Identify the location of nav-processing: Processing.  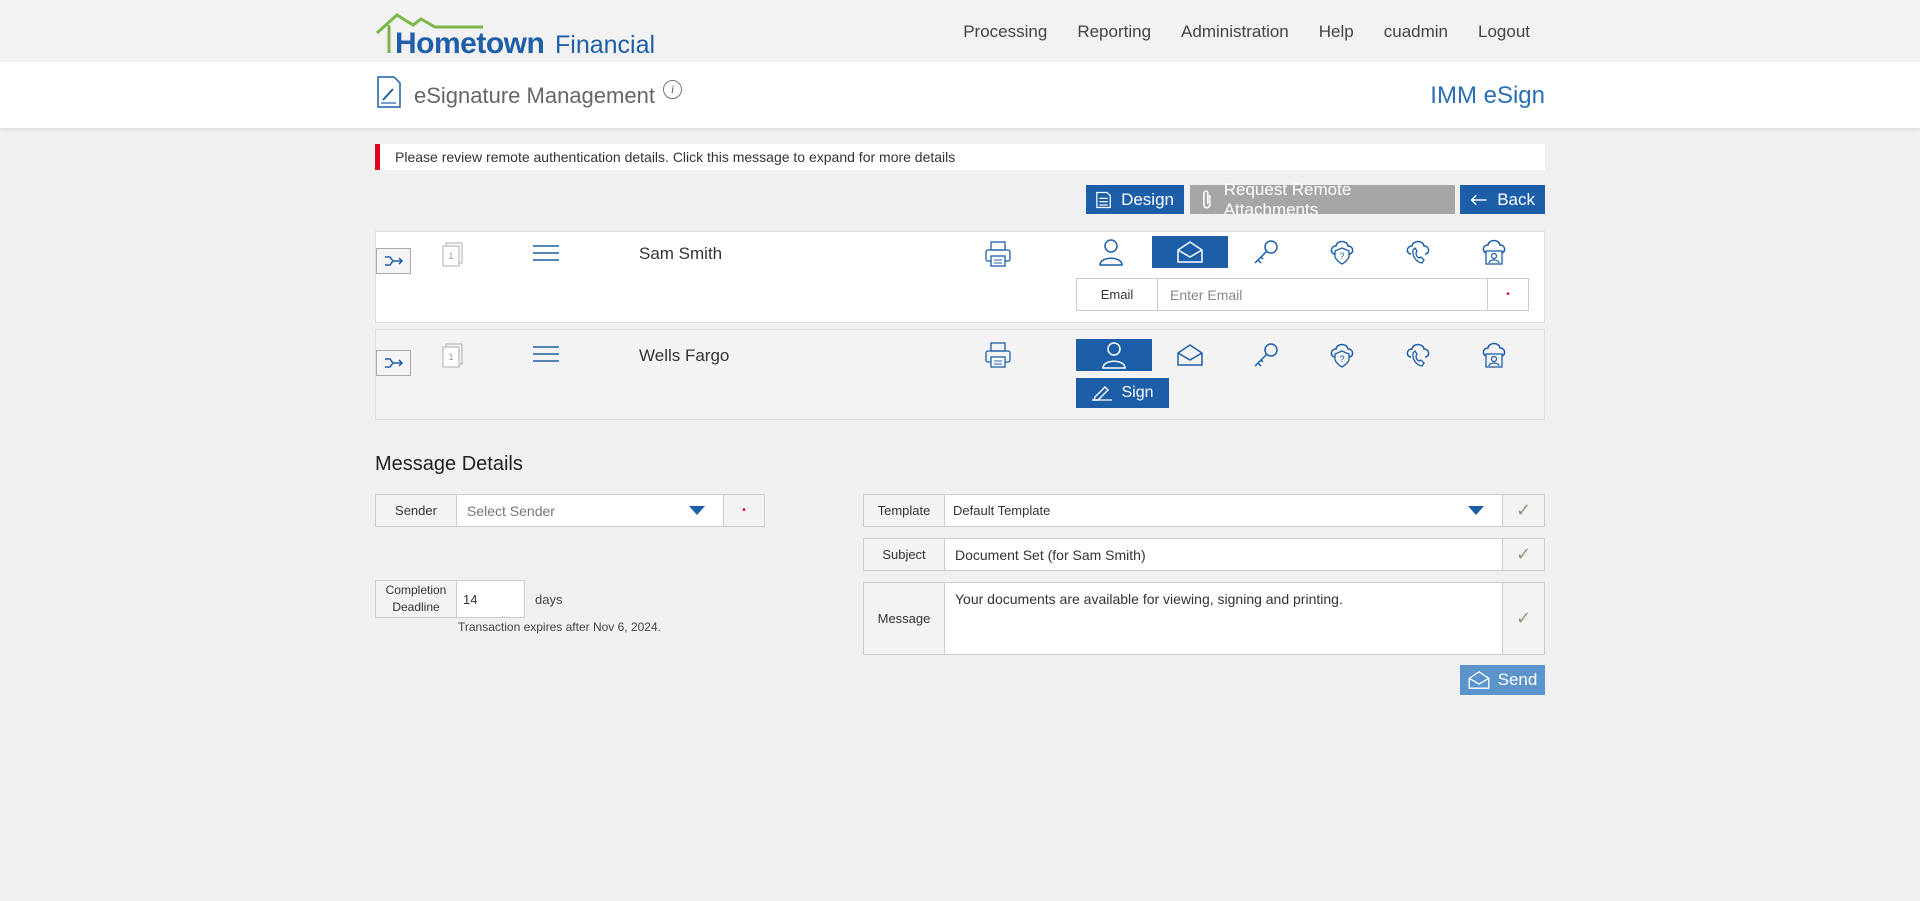
(1005, 32).